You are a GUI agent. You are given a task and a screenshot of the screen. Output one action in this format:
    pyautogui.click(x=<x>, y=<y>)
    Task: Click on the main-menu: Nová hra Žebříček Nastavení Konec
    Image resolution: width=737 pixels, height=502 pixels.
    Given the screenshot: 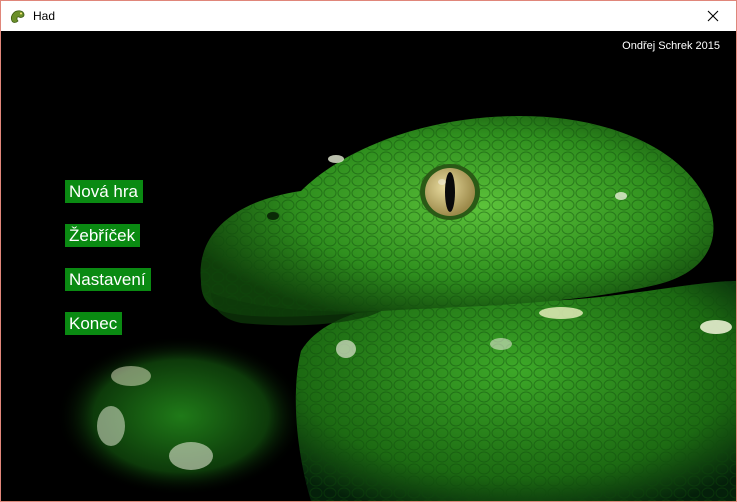 What is the action you would take?
    pyautogui.click(x=108, y=268)
    